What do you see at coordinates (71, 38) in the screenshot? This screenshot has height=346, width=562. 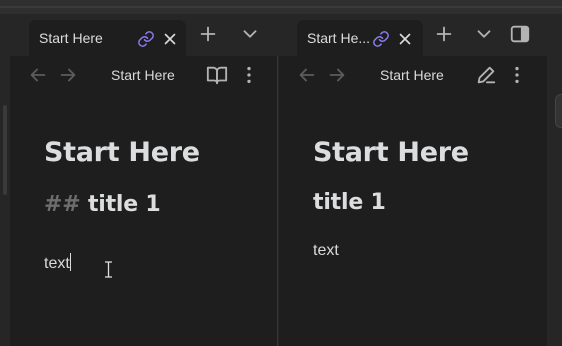 I see `tab-title: Start Here` at bounding box center [71, 38].